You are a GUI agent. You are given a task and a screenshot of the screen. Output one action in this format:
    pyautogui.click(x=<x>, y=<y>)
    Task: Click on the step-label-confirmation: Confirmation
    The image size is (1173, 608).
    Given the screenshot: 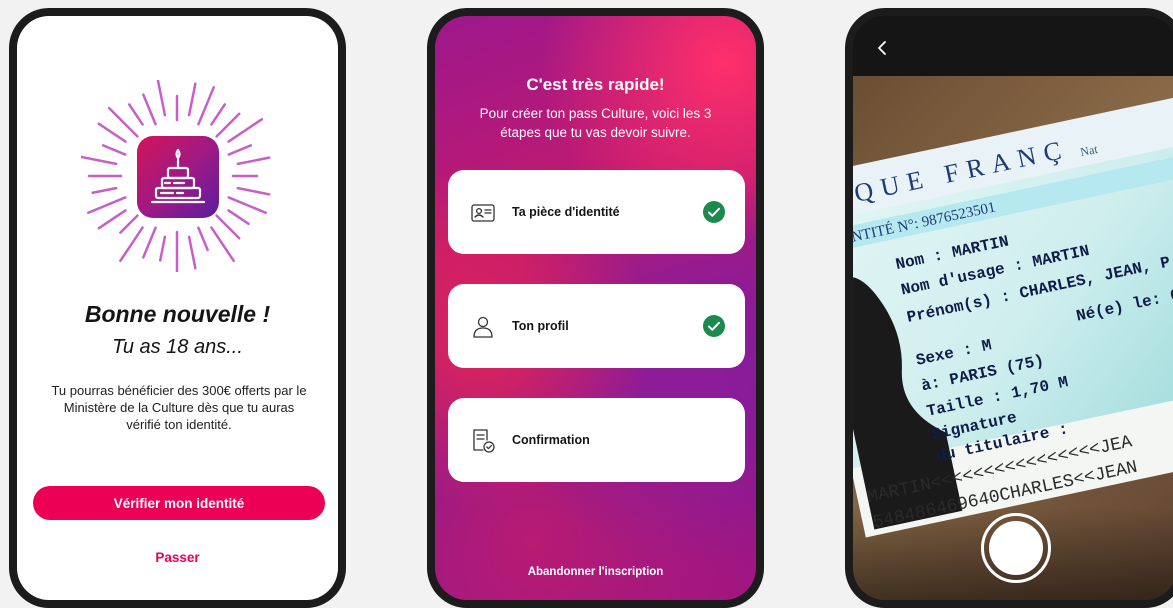 What is the action you would take?
    pyautogui.click(x=551, y=440)
    